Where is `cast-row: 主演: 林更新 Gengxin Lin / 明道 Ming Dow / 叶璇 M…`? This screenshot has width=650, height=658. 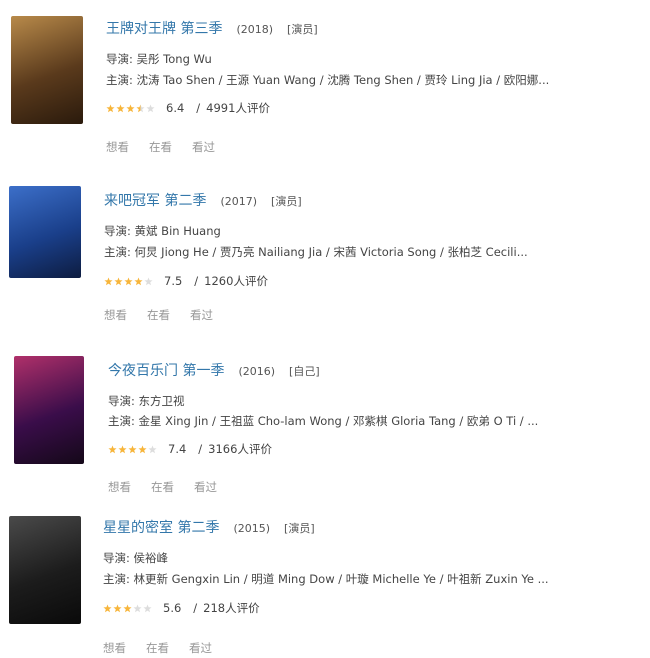 cast-row: 主演: 林更新 Gengxin Lin / 明道 Ming Dow / 叶璇 M… is located at coordinates (326, 579).